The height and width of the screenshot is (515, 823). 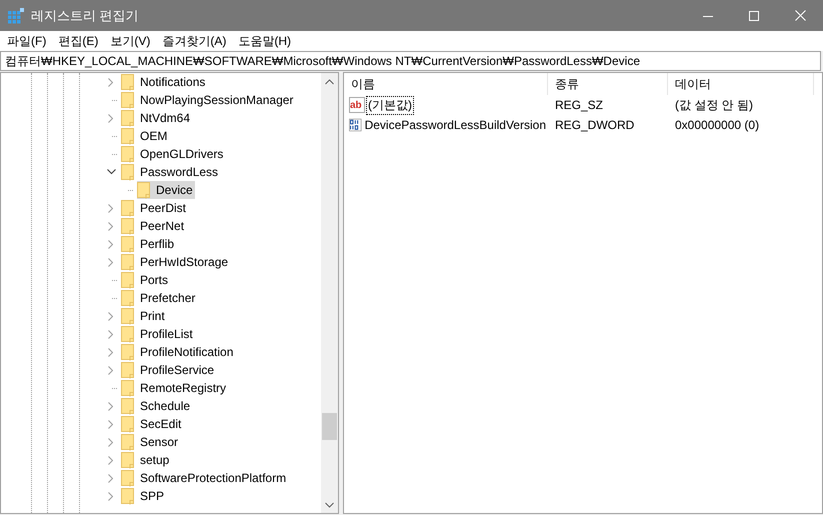 What do you see at coordinates (390, 105) in the screenshot?
I see `value-name: (기본값)` at bounding box center [390, 105].